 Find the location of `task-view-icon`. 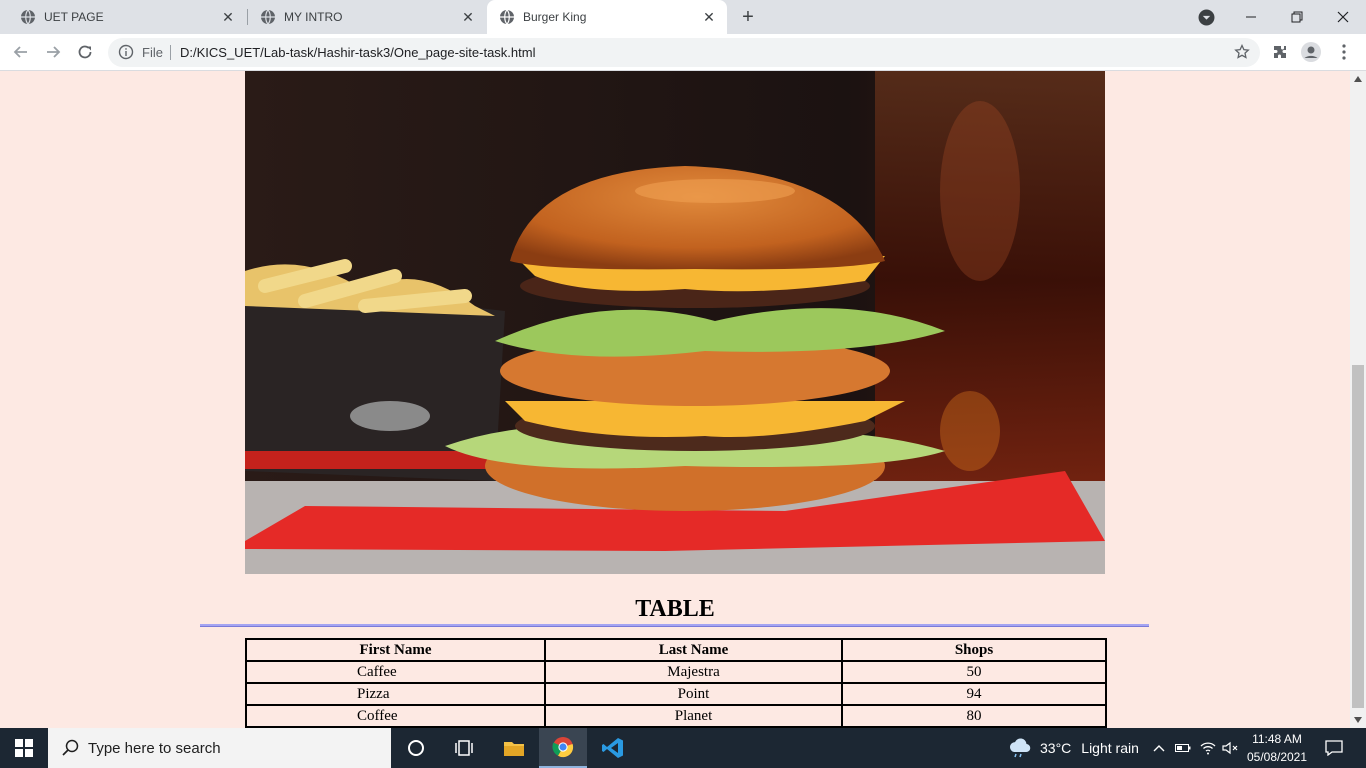

task-view-icon is located at coordinates (464, 748).